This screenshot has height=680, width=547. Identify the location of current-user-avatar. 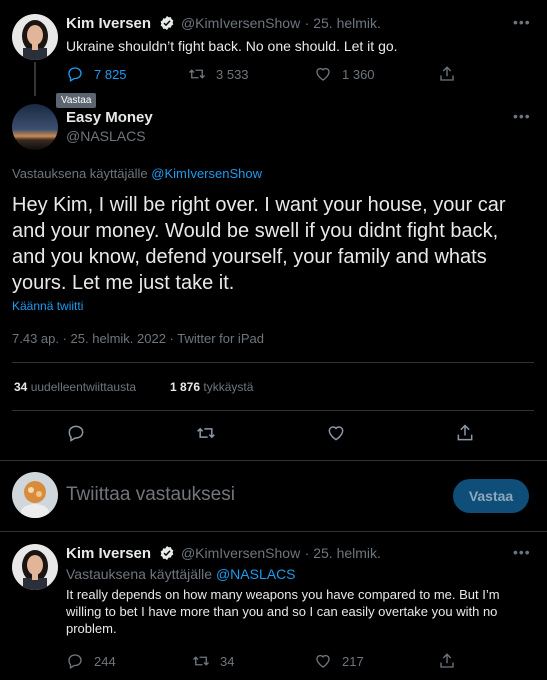
(35, 495).